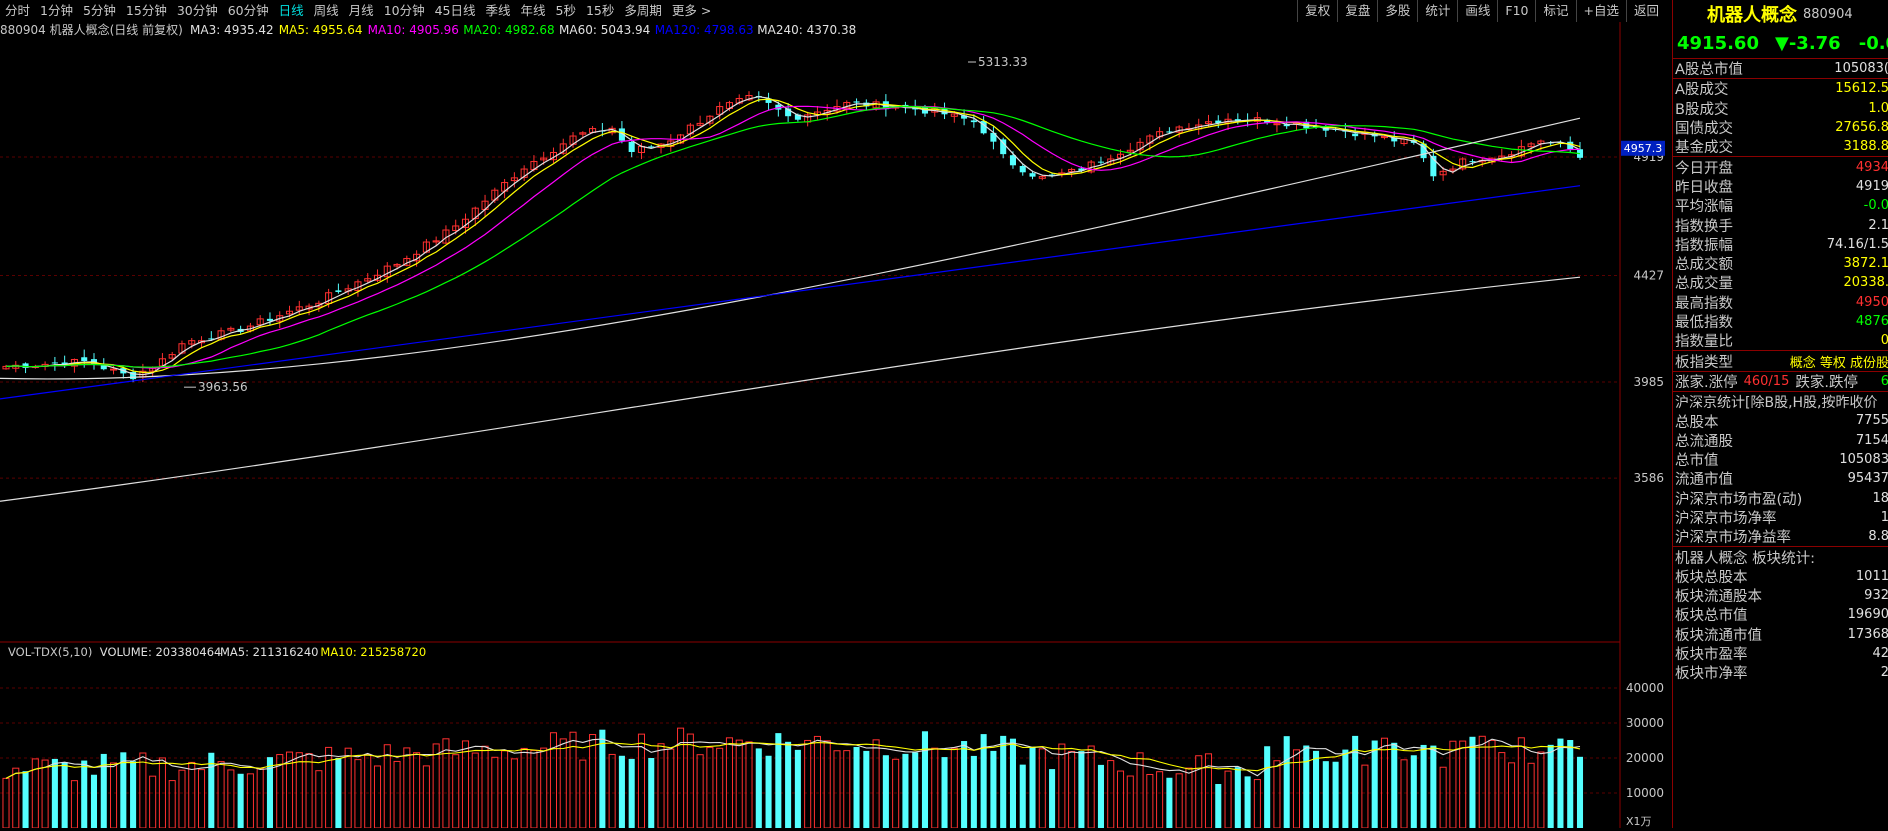  Describe the element at coordinates (56, 11) in the screenshot. I see `period-tab: 1分钟` at that location.